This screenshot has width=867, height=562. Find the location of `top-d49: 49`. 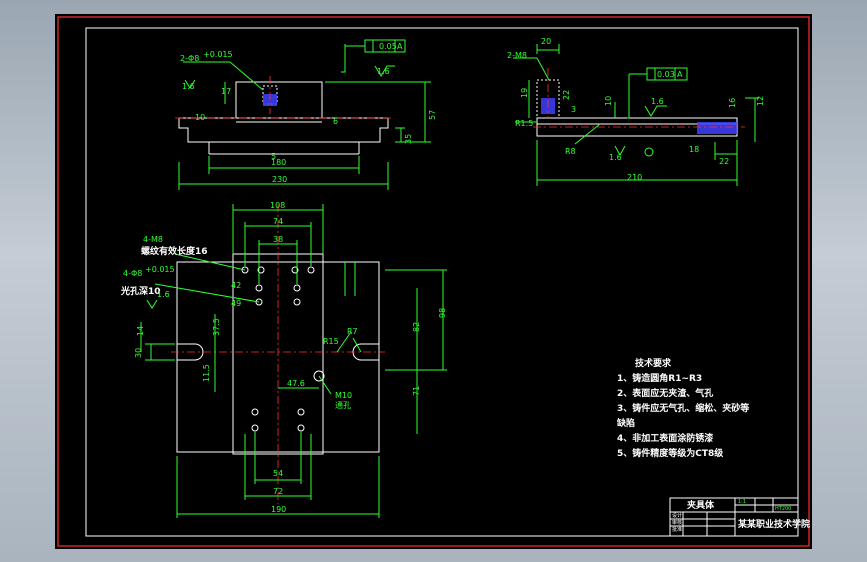

top-d49: 49 is located at coordinates (236, 303).